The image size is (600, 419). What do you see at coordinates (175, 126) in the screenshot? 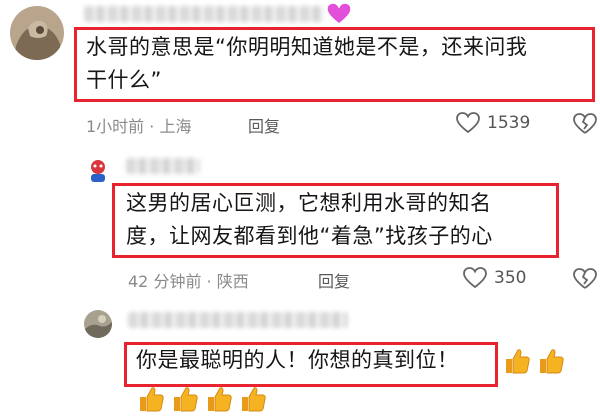
I see `comment-location: 上海` at bounding box center [175, 126].